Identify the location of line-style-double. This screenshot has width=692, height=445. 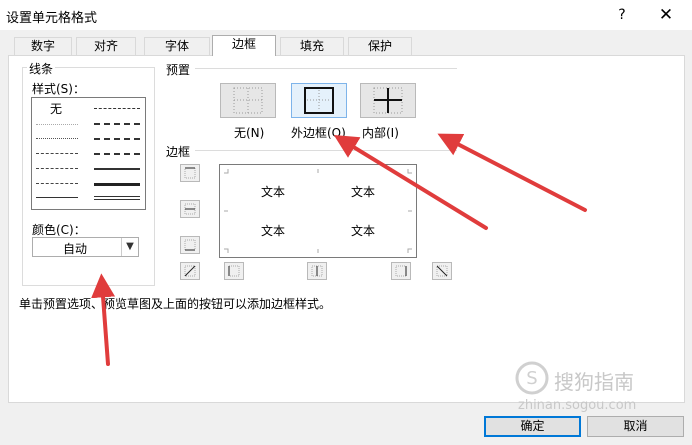
(117, 198).